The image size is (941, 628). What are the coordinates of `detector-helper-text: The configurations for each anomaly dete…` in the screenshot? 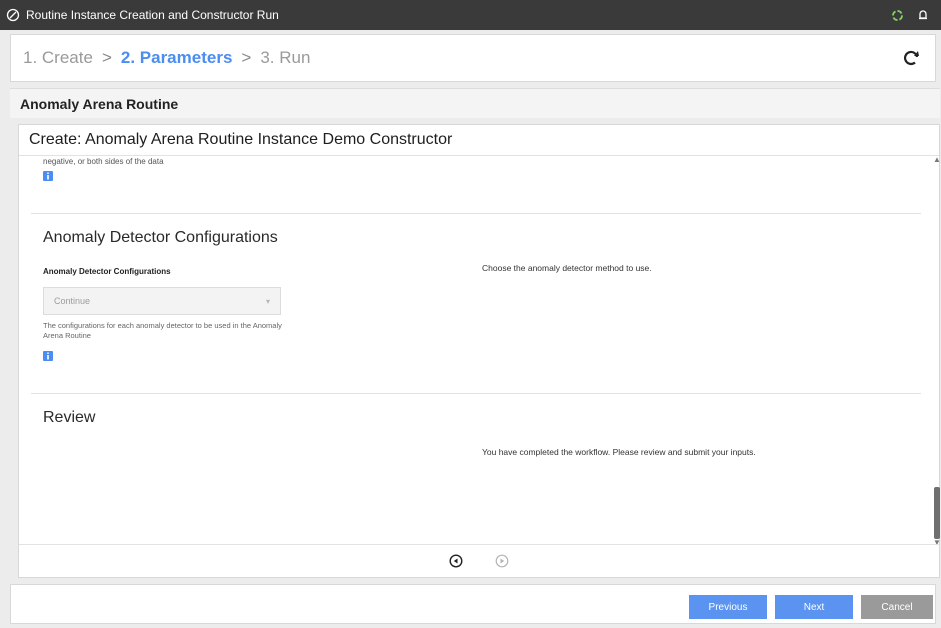 It's located at (162, 330).